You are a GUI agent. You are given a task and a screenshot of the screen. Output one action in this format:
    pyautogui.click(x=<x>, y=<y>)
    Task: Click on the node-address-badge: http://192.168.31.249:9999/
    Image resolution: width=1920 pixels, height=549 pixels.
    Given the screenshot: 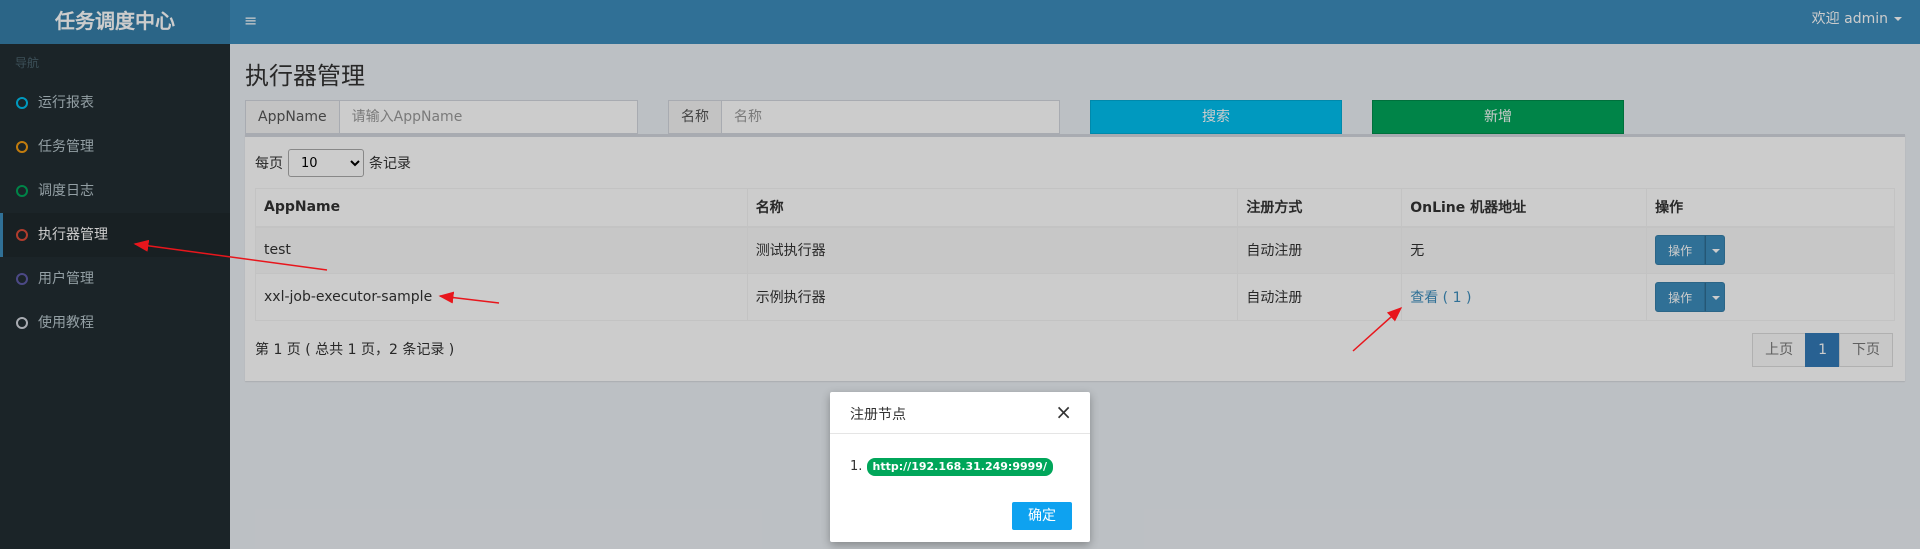 What is the action you would take?
    pyautogui.click(x=959, y=467)
    